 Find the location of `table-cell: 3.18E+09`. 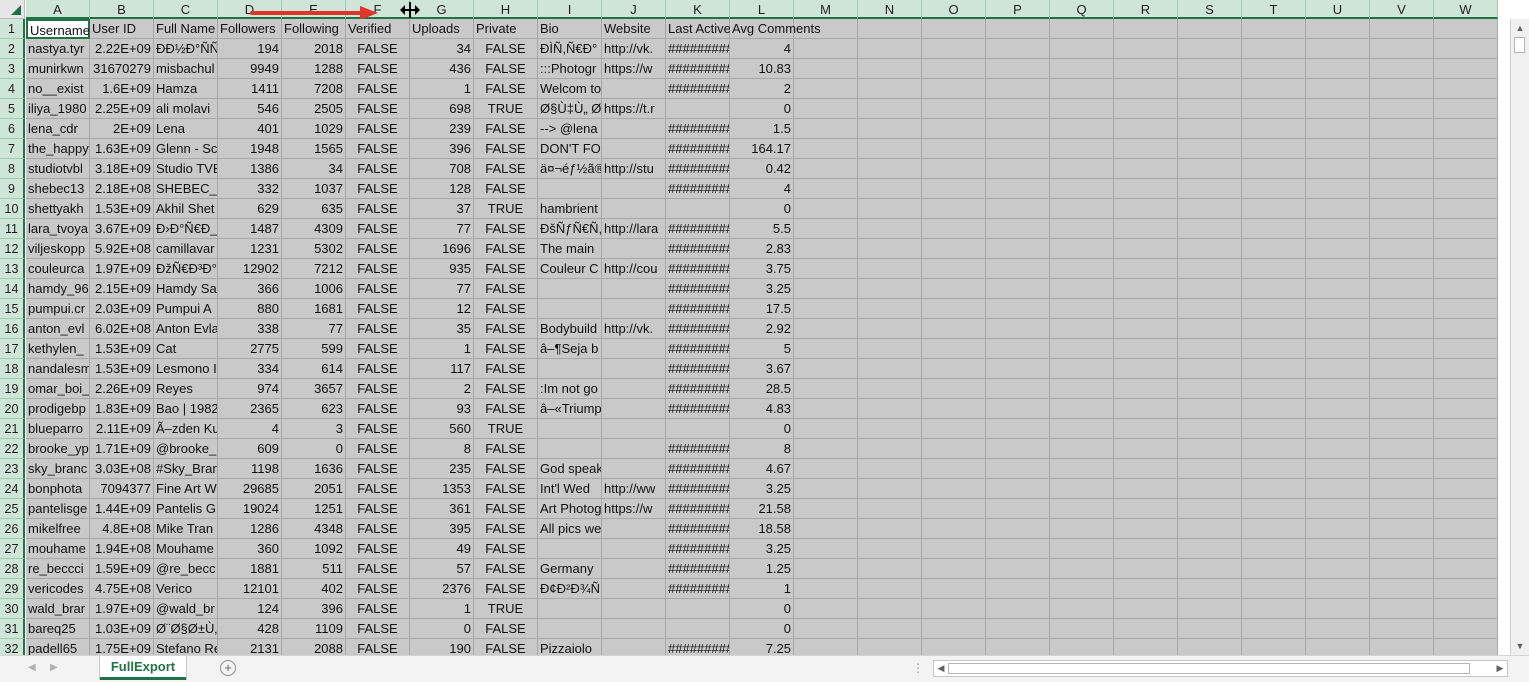

table-cell: 3.18E+09 is located at coordinates (122, 169).